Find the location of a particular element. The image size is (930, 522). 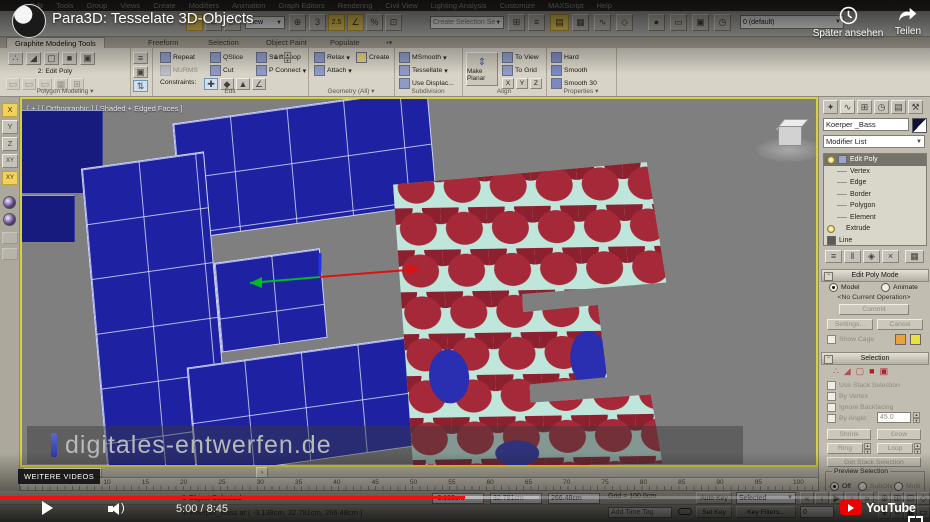

rendered-frame-icon: ▣ is located at coordinates (700, 22).